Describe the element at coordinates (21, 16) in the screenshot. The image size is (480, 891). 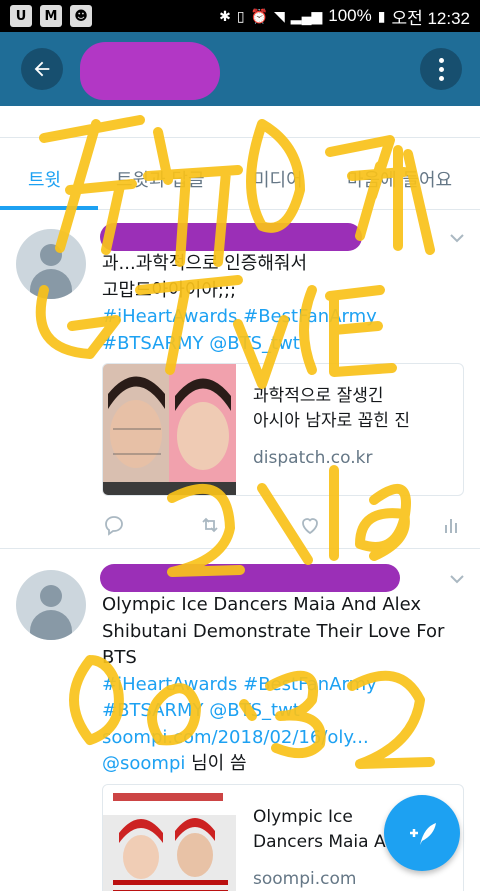
I see `app-notification-icon: U` at that location.